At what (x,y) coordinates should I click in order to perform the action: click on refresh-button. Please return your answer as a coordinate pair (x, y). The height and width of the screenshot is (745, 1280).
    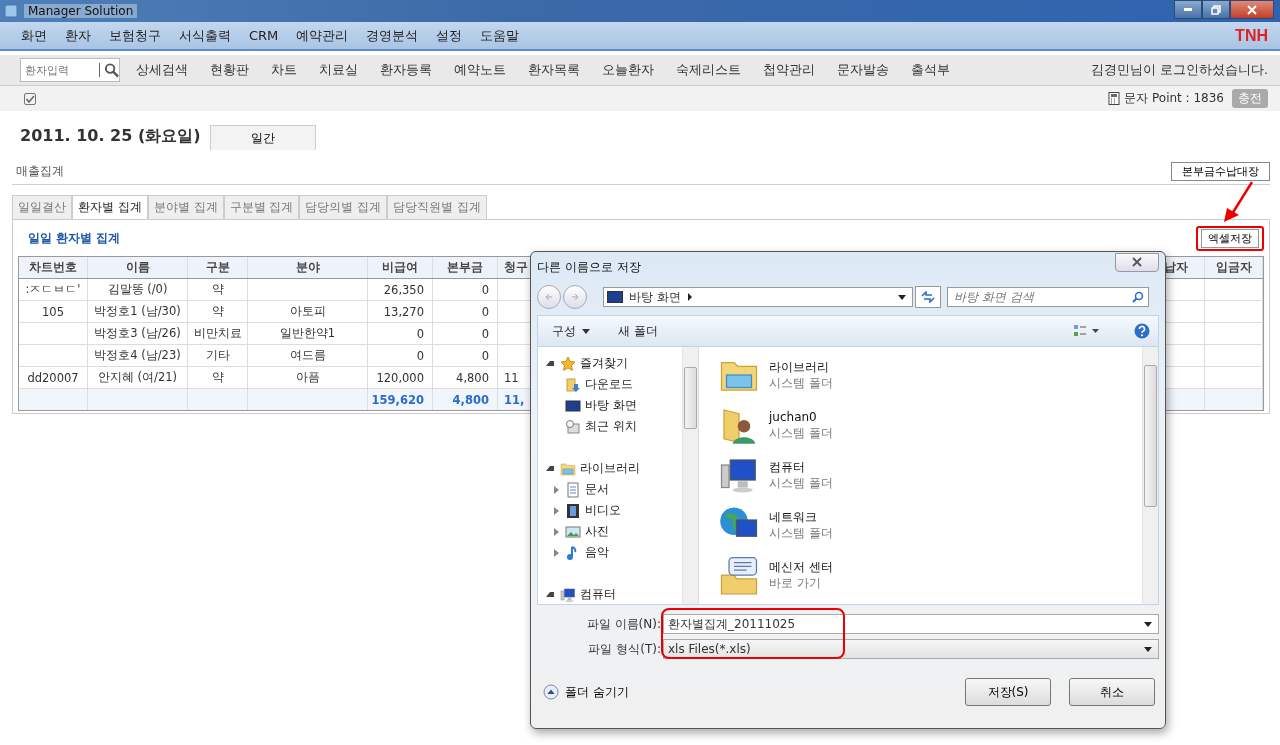
    Looking at the image, I should click on (928, 297).